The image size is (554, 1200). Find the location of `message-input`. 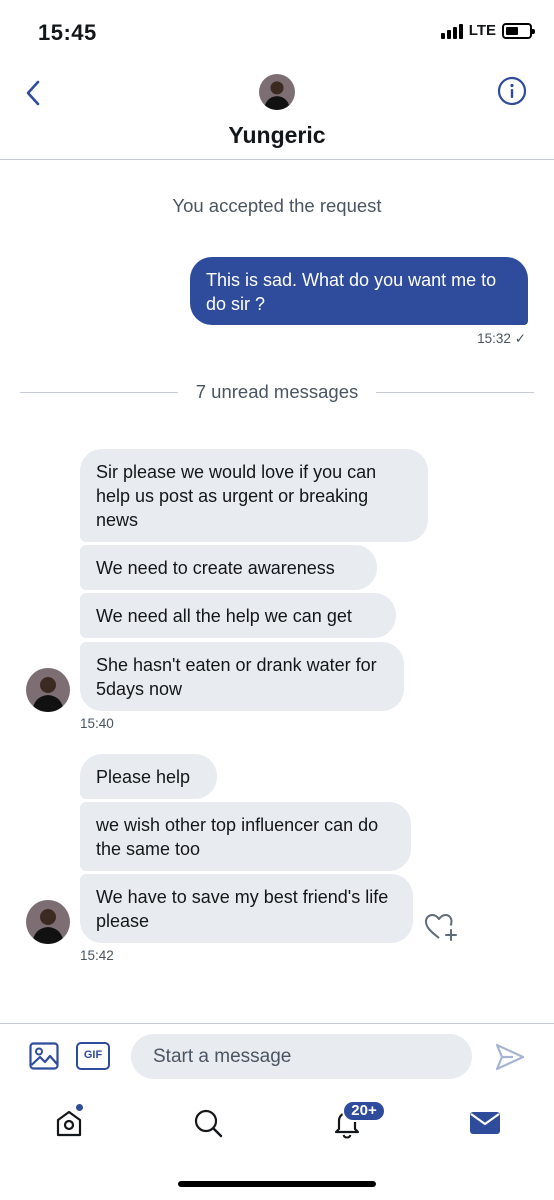

message-input is located at coordinates (301, 1056).